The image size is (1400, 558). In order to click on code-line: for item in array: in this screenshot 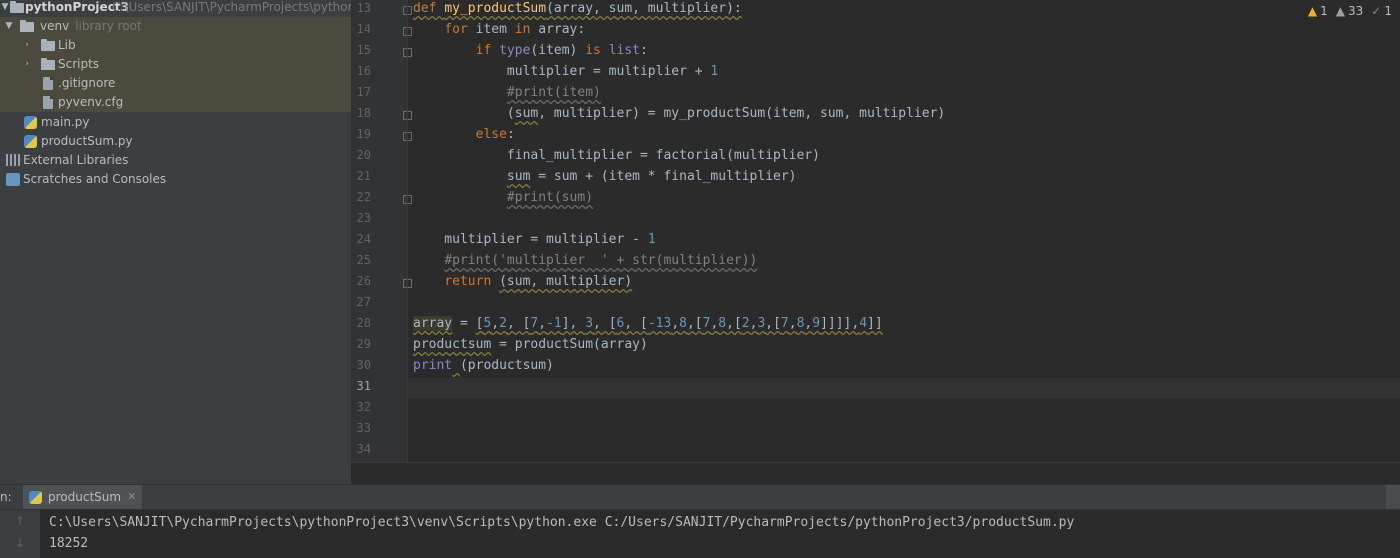, I will do `click(515, 29)`.